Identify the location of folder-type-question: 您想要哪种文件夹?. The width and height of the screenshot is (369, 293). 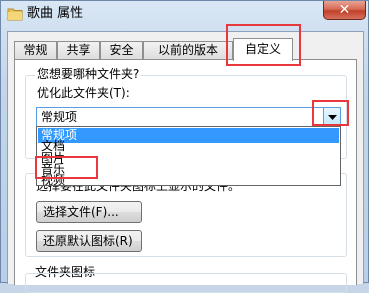
(88, 74).